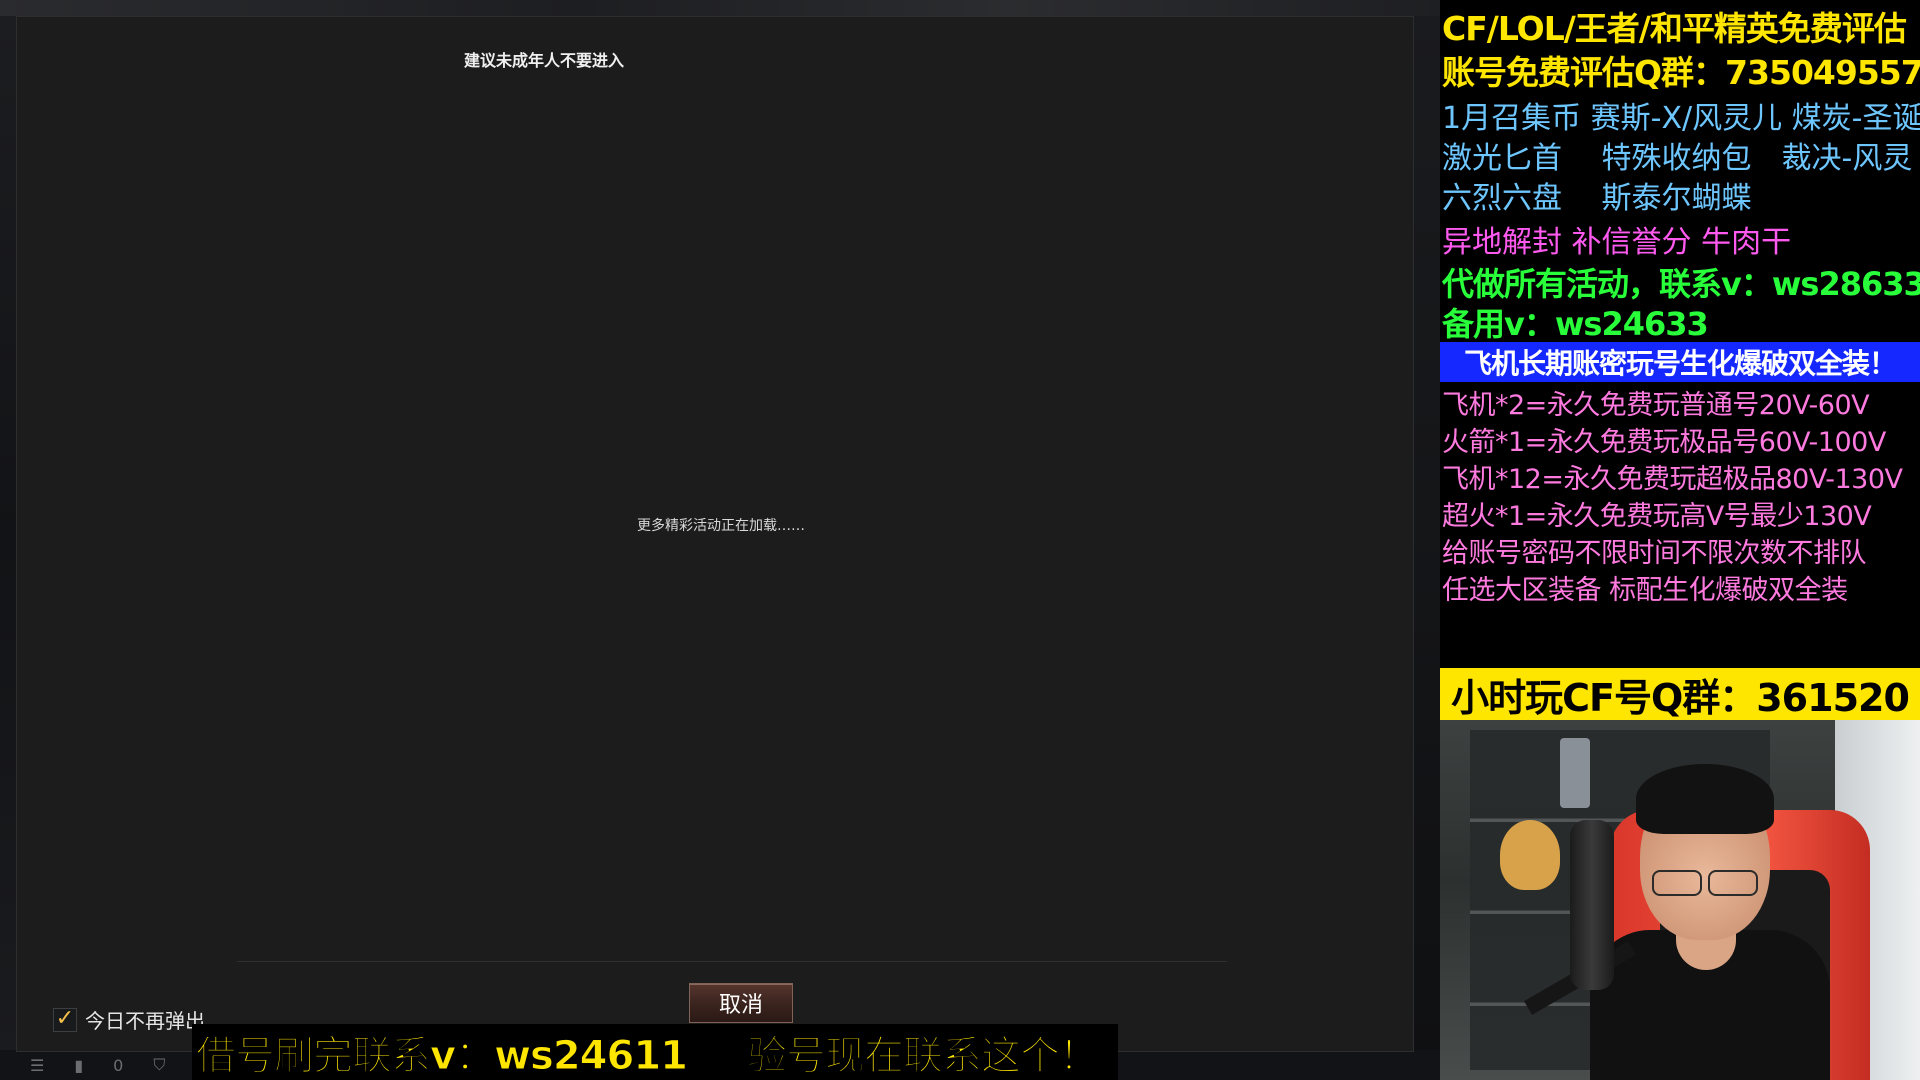  What do you see at coordinates (732, 961) in the screenshot?
I see `divider` at bounding box center [732, 961].